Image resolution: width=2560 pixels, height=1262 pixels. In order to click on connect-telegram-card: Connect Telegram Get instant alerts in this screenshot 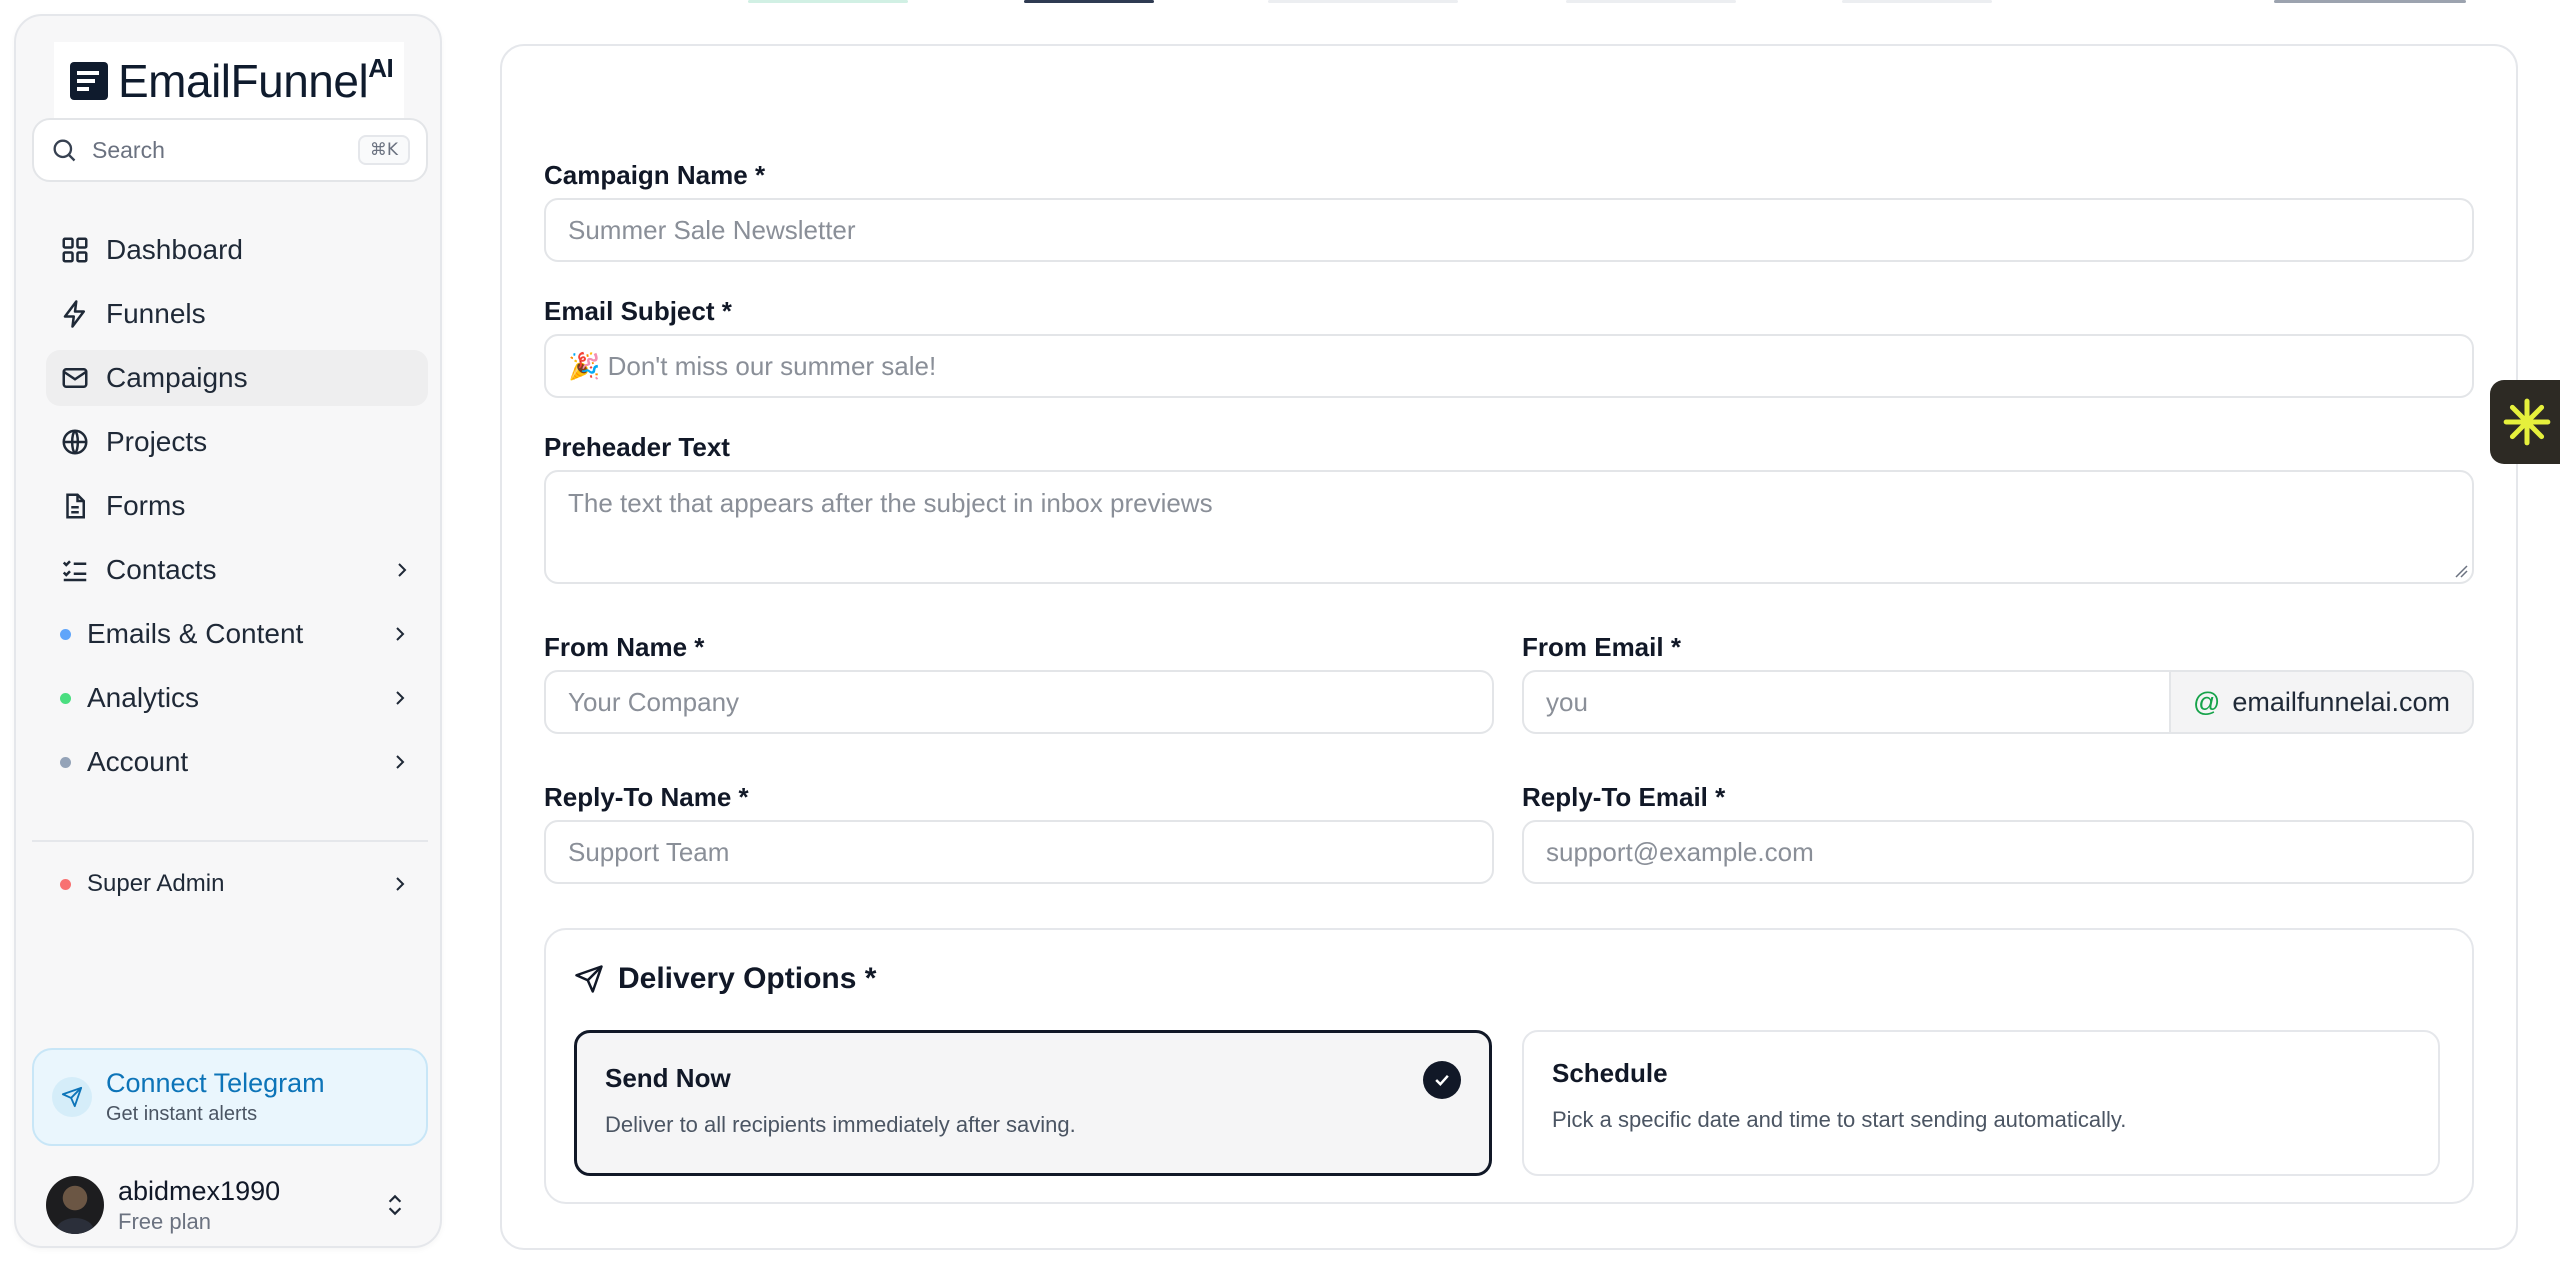, I will do `click(230, 1097)`.